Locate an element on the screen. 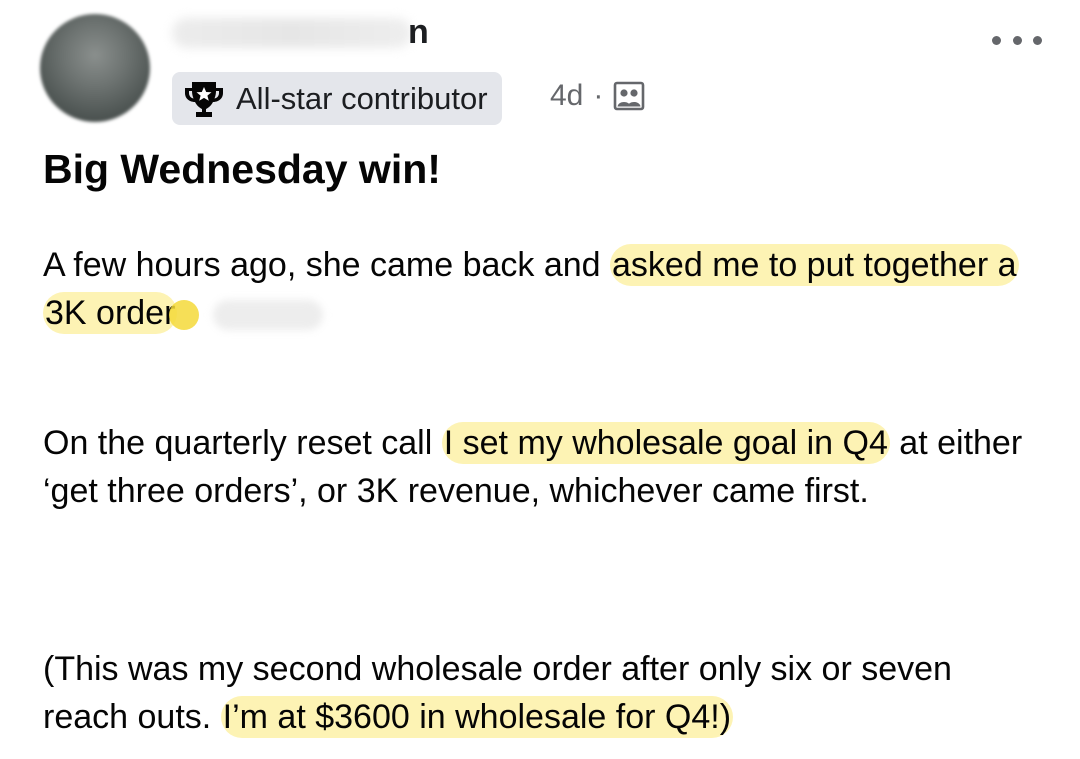 This screenshot has height=759, width=1080. highlight-end-marker is located at coordinates (184, 315).